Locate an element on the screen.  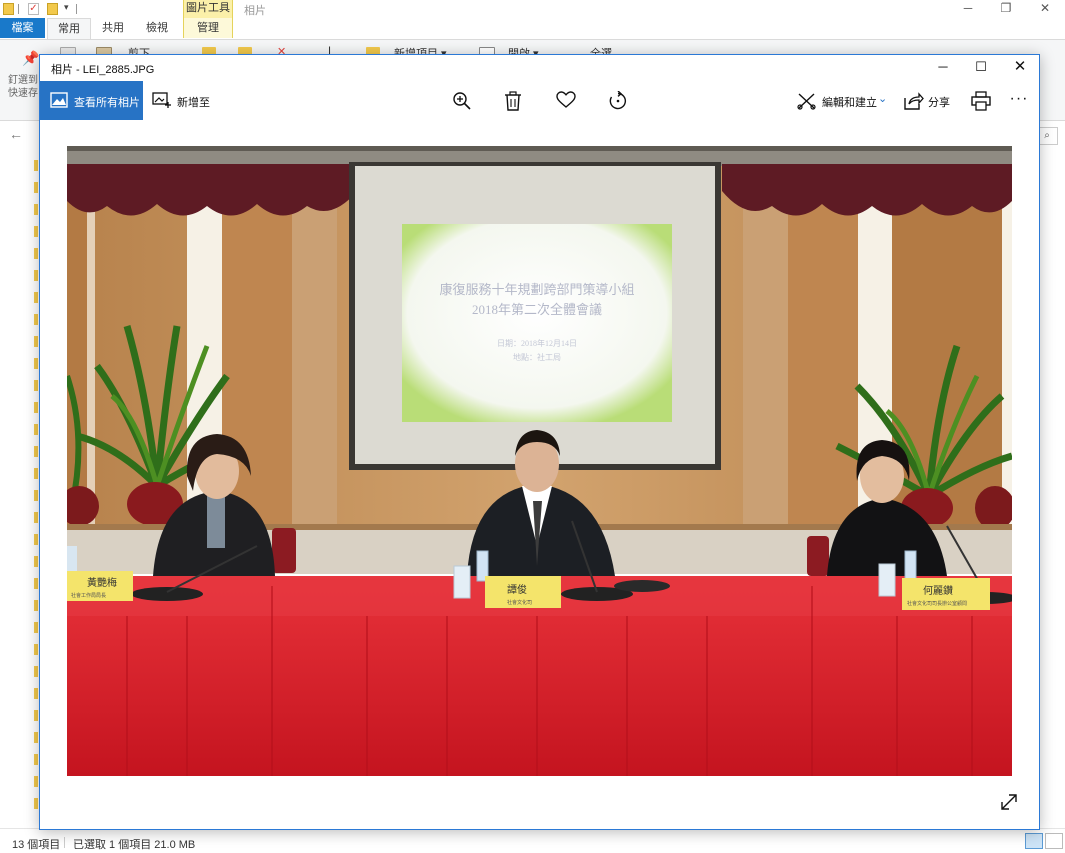
ribbon-tabs: 檔案 常用 共用 檢視 管理 ∧ ? is located at coordinates (532, 35).